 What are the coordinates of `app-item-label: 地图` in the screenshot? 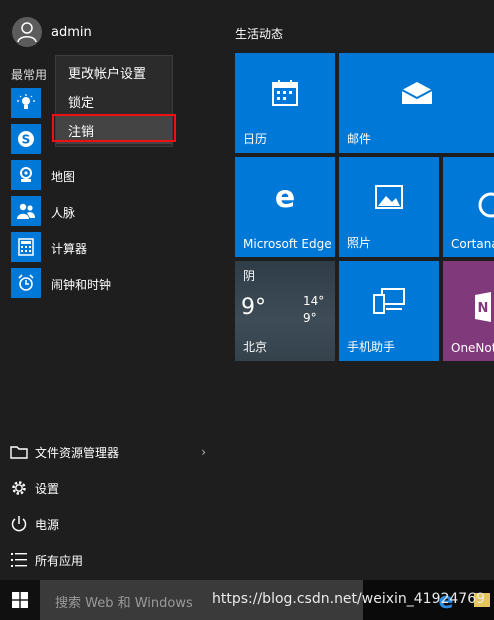 It's located at (63, 177).